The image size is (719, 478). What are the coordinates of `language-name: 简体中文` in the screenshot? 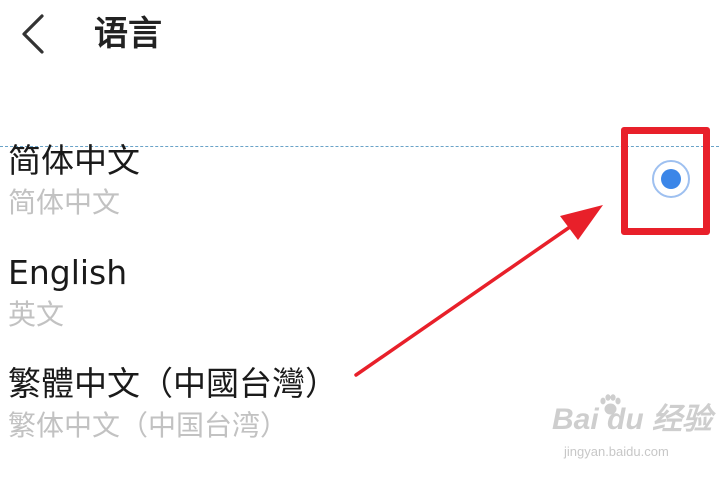 It's located at (74, 160).